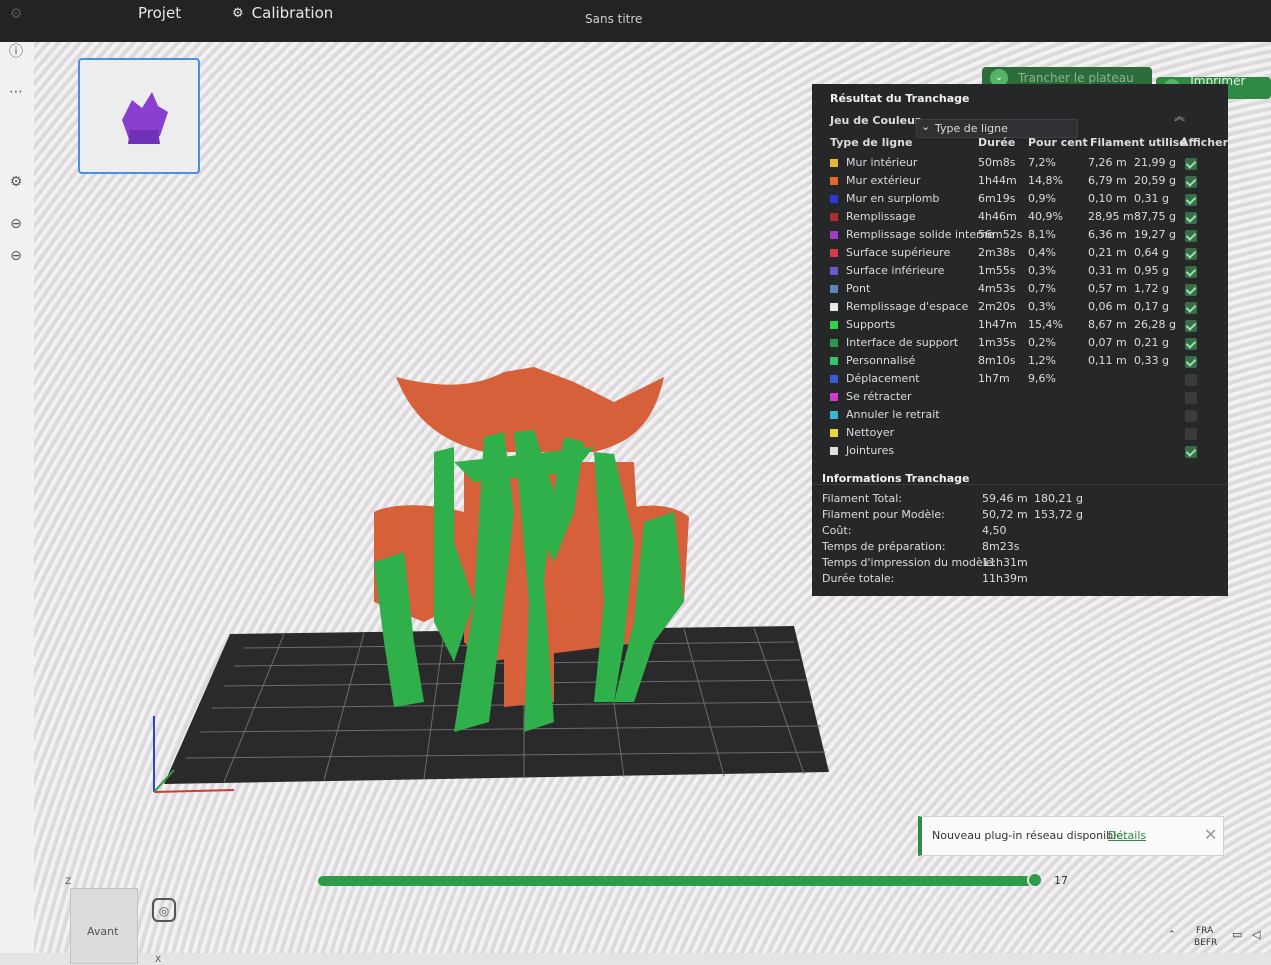 The image size is (1271, 965). I want to click on info-label: Coût:, so click(837, 530).